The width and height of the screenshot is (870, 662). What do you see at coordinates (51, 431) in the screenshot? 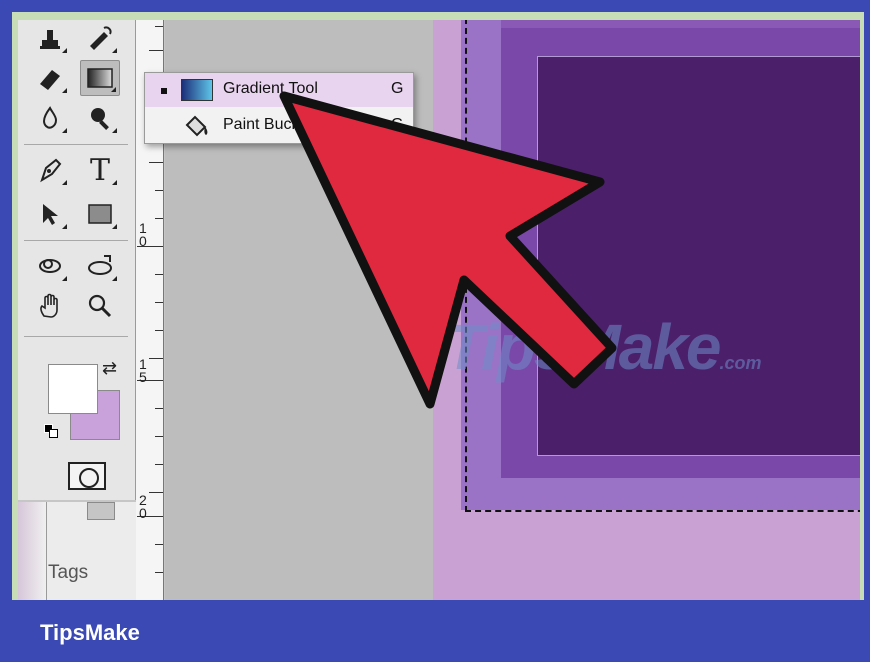
I see `default-colors-icon` at bounding box center [51, 431].